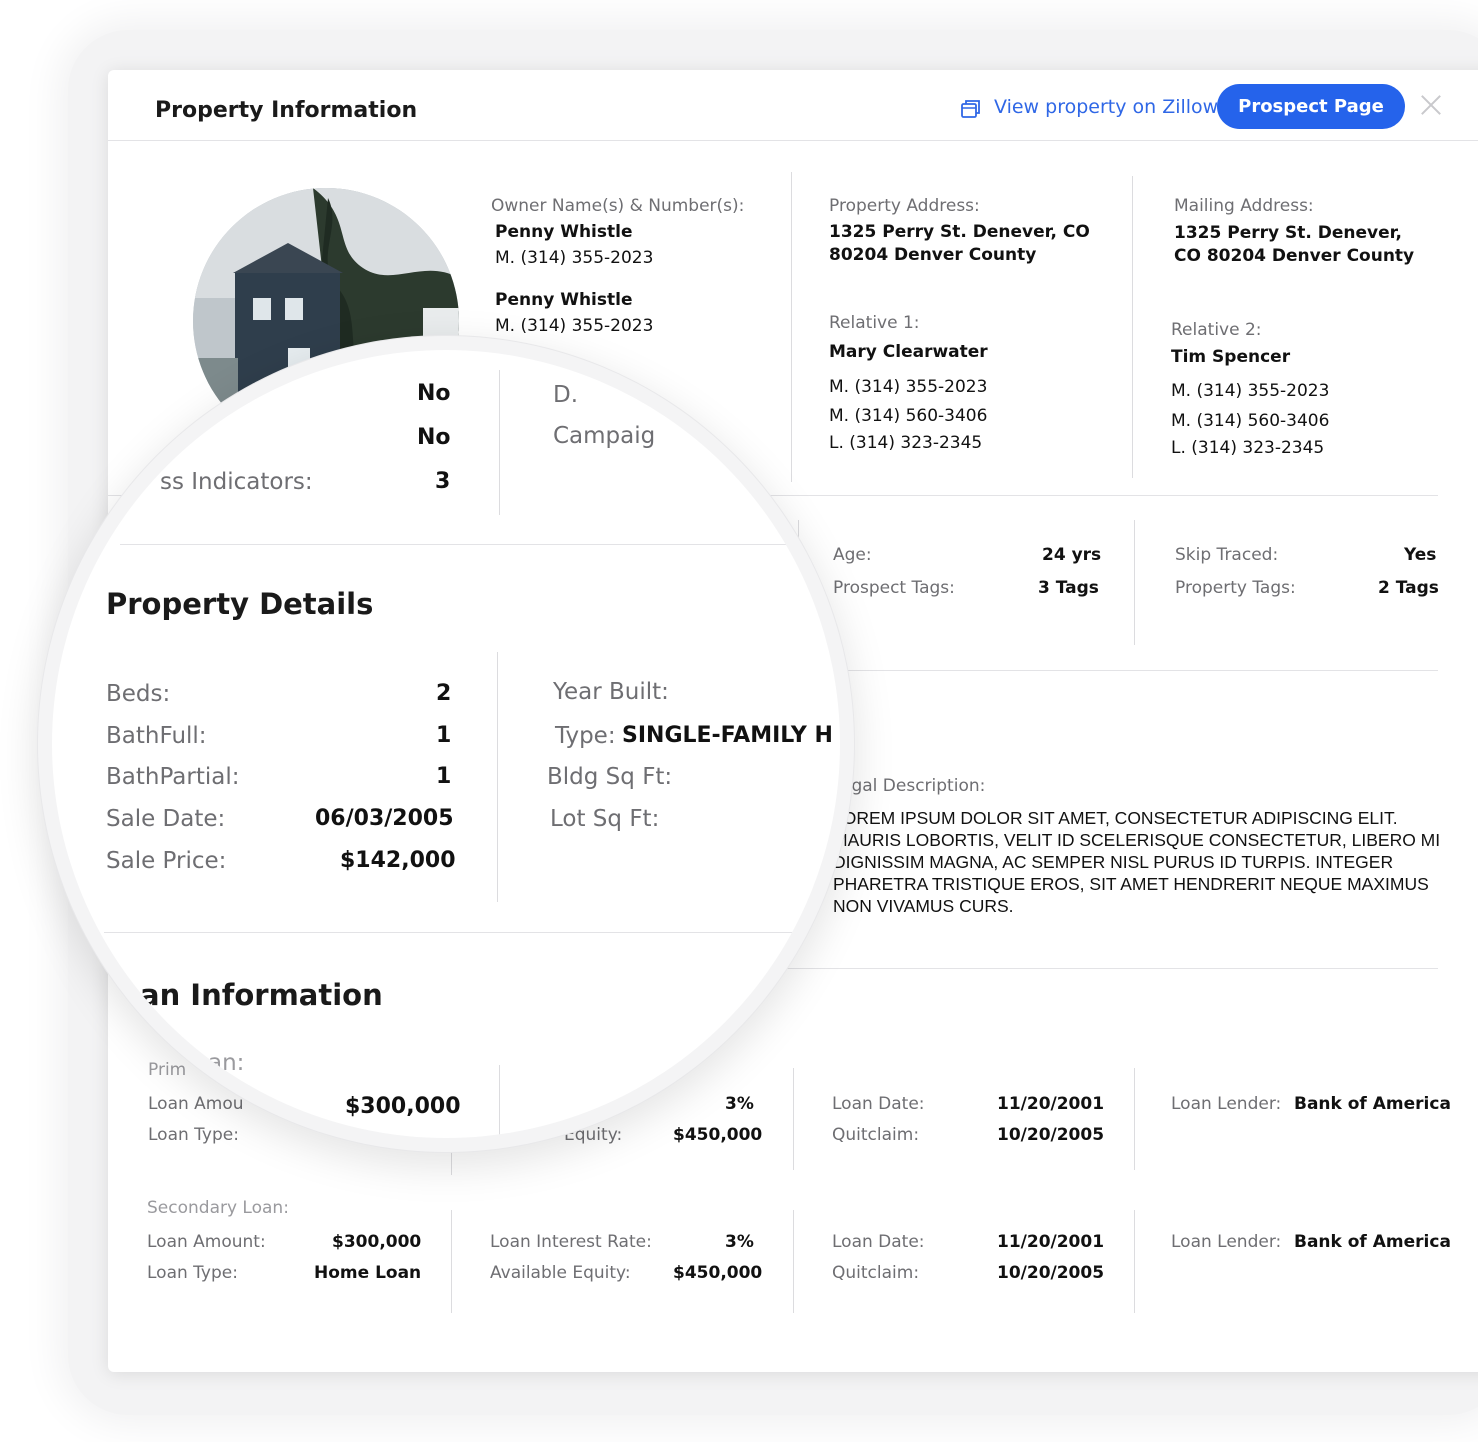  I want to click on relative1-name: Mary Clearwater, so click(908, 352).